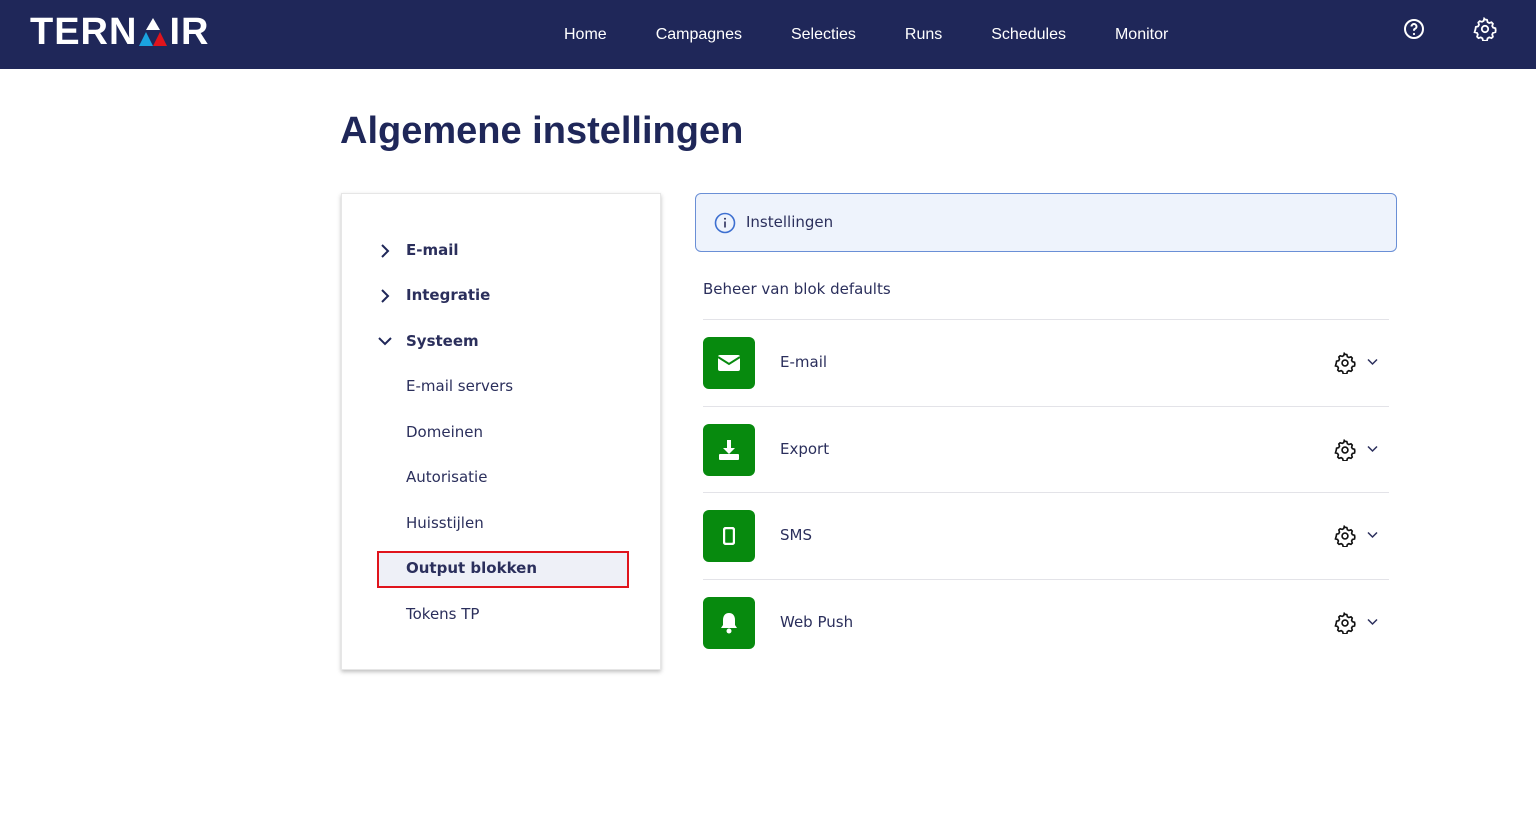 The height and width of the screenshot is (834, 1536). I want to click on sidebar-item-email-servers: E-mail servers, so click(459, 386).